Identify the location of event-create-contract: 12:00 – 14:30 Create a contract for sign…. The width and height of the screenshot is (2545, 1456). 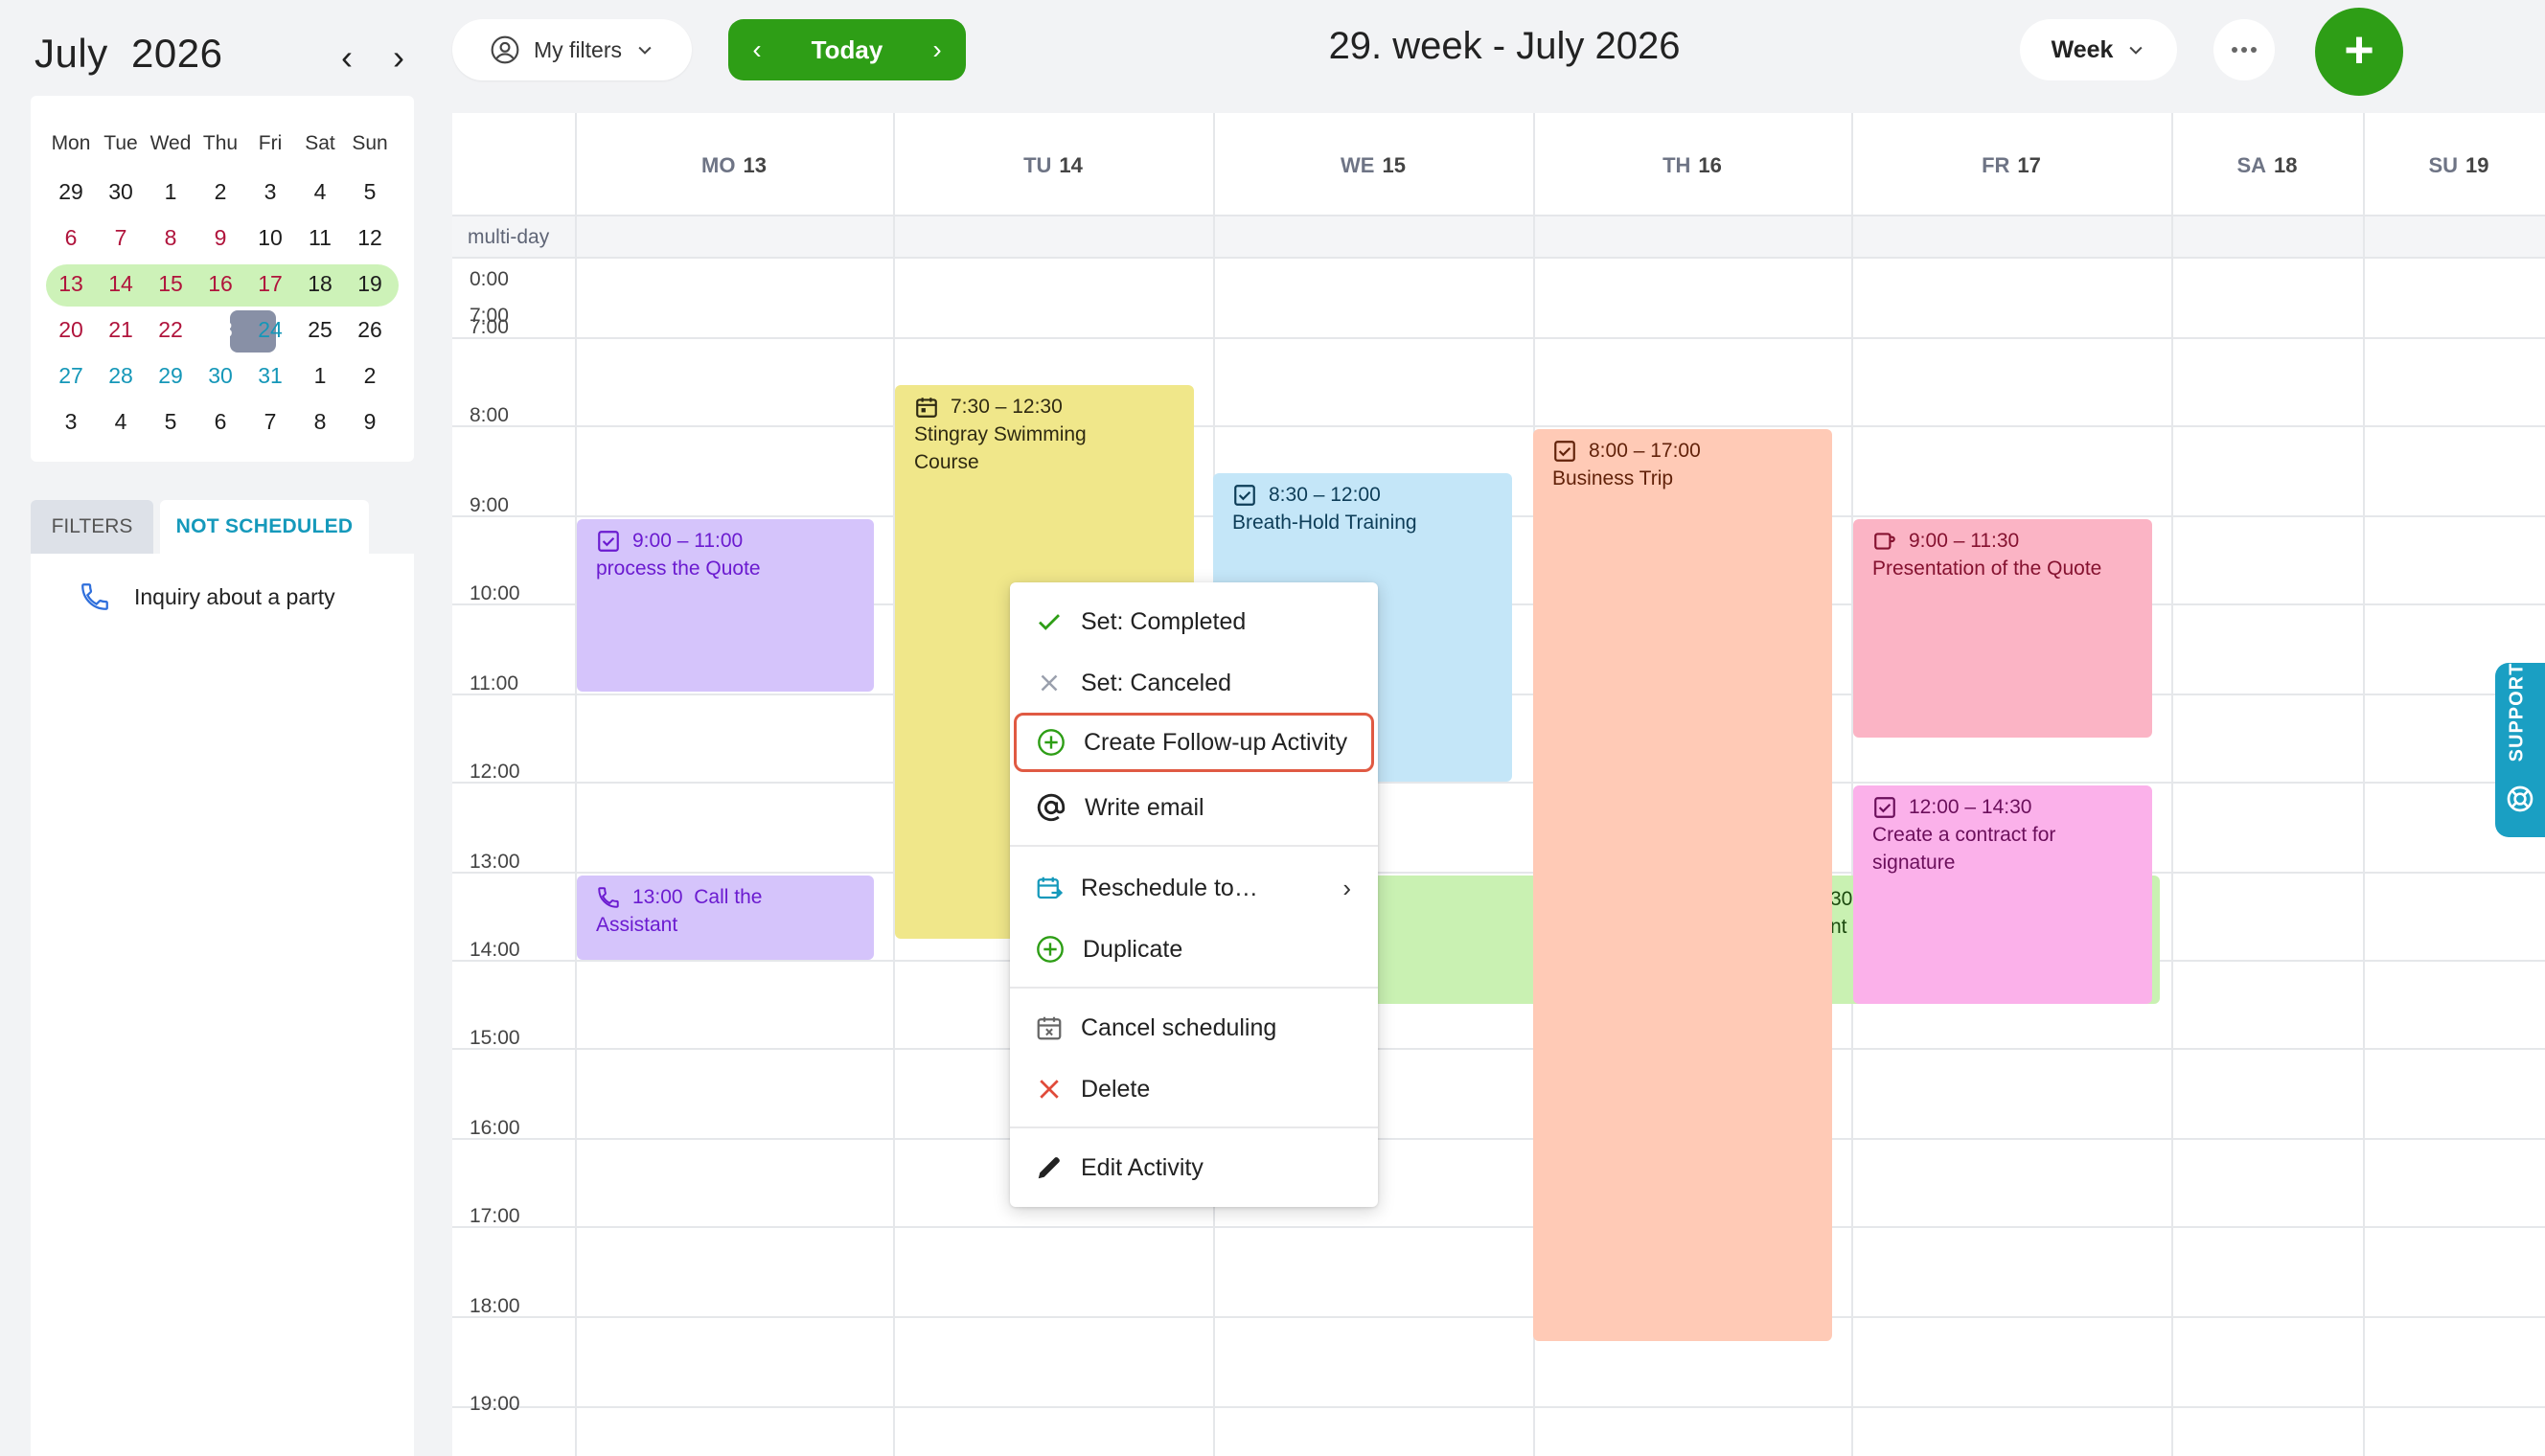
(2002, 894).